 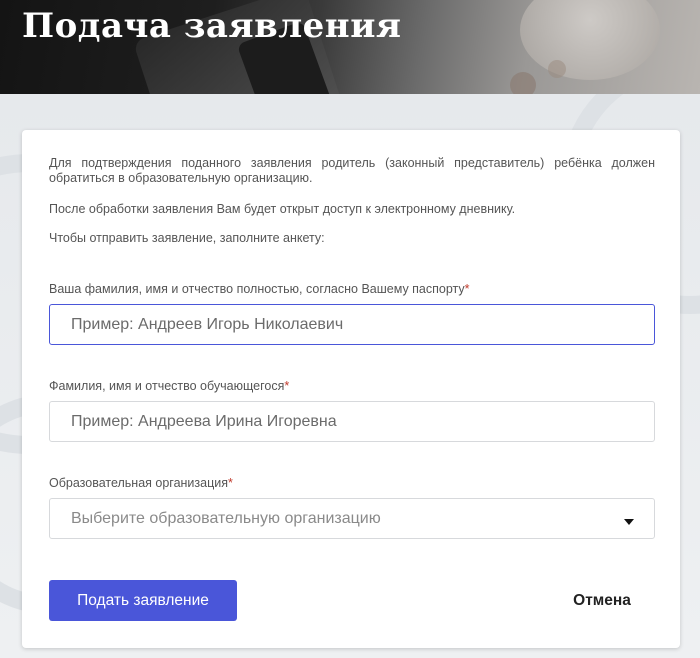 What do you see at coordinates (629, 522) in the screenshot?
I see `chevron-down-icon` at bounding box center [629, 522].